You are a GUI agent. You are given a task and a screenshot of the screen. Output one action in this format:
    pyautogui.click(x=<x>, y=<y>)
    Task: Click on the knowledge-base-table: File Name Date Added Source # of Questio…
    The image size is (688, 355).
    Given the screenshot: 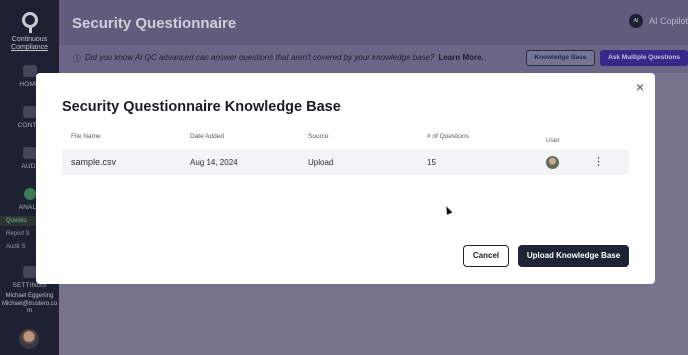 What is the action you would take?
    pyautogui.click(x=345, y=154)
    